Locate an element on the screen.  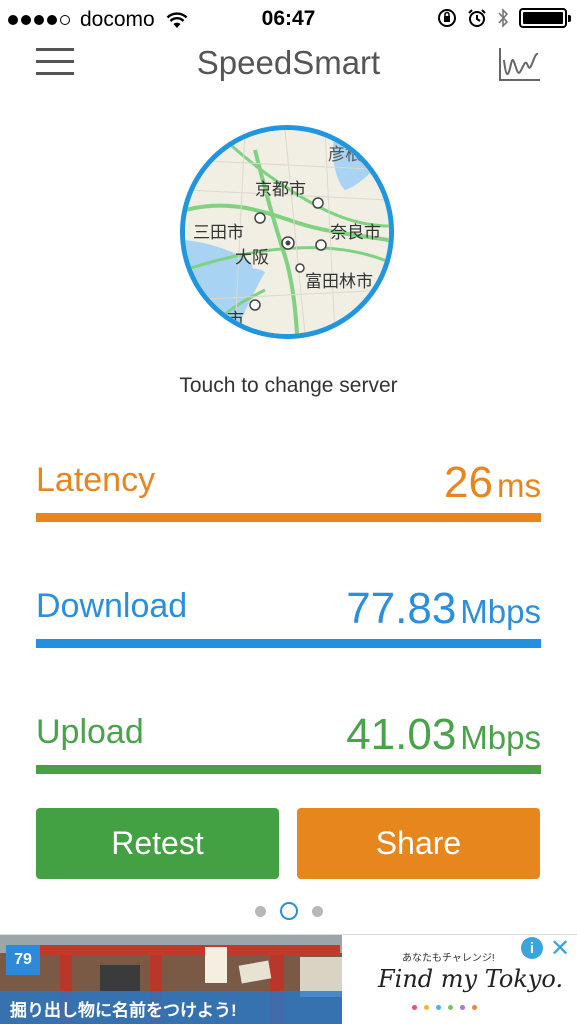
battery-icon is located at coordinates (545, 18).